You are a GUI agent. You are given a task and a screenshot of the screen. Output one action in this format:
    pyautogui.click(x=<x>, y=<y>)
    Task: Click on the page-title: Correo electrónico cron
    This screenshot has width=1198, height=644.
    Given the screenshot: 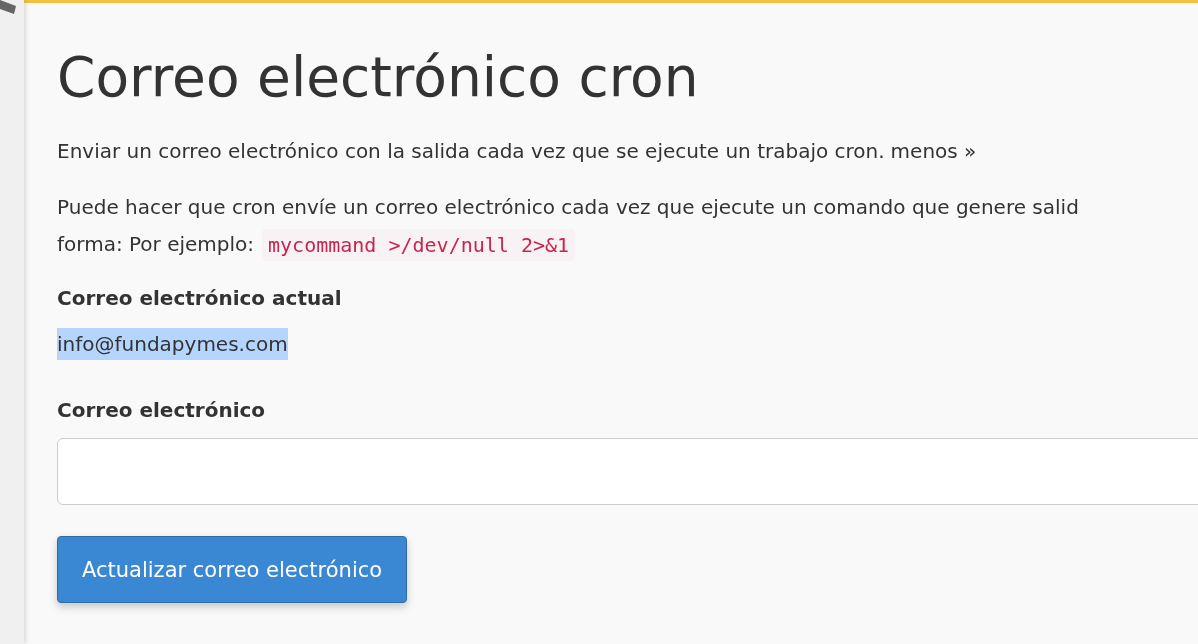 What is the action you would take?
    pyautogui.click(x=378, y=77)
    